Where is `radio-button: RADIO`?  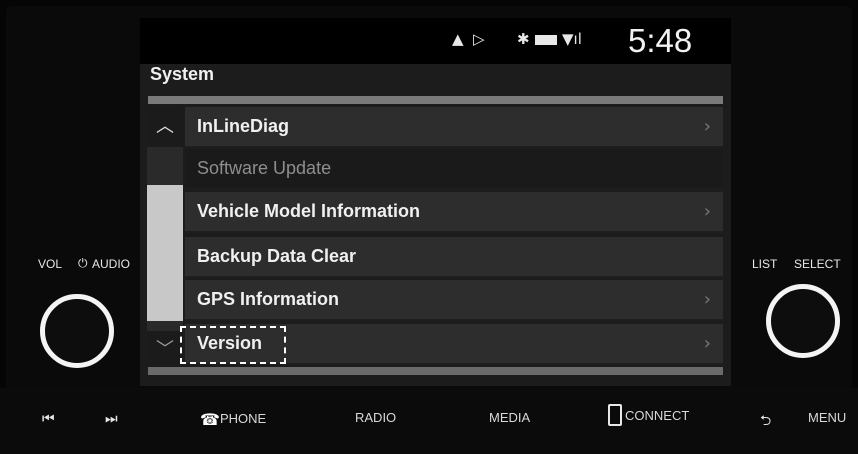
radio-button: RADIO is located at coordinates (375, 417).